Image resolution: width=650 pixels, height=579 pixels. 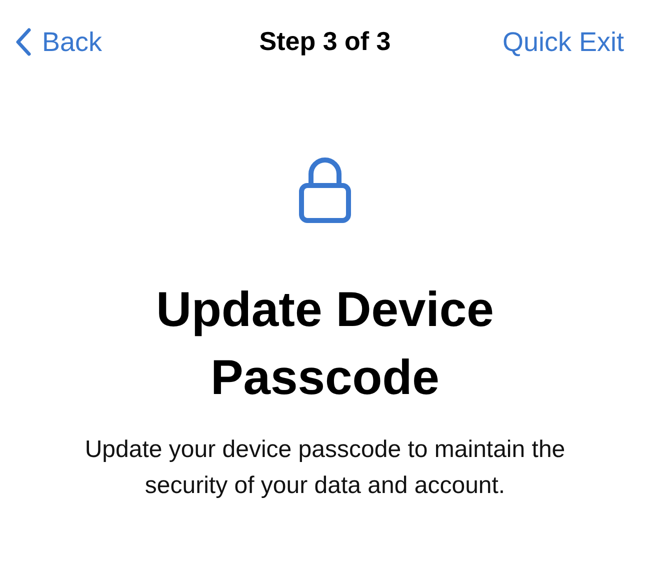 What do you see at coordinates (58, 42) in the screenshot?
I see `back-button: Back` at bounding box center [58, 42].